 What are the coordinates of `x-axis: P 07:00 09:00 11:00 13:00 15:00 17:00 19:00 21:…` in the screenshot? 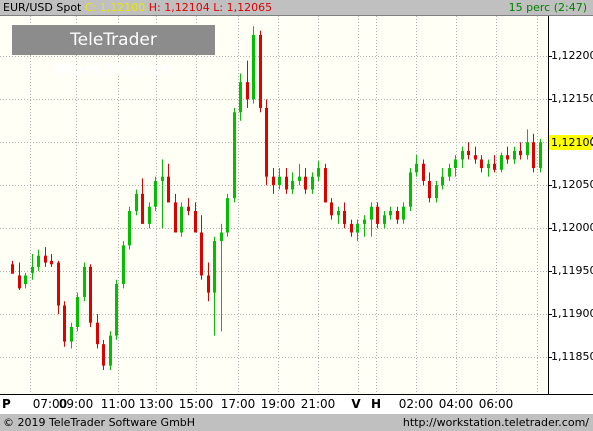 It's located at (296, 404).